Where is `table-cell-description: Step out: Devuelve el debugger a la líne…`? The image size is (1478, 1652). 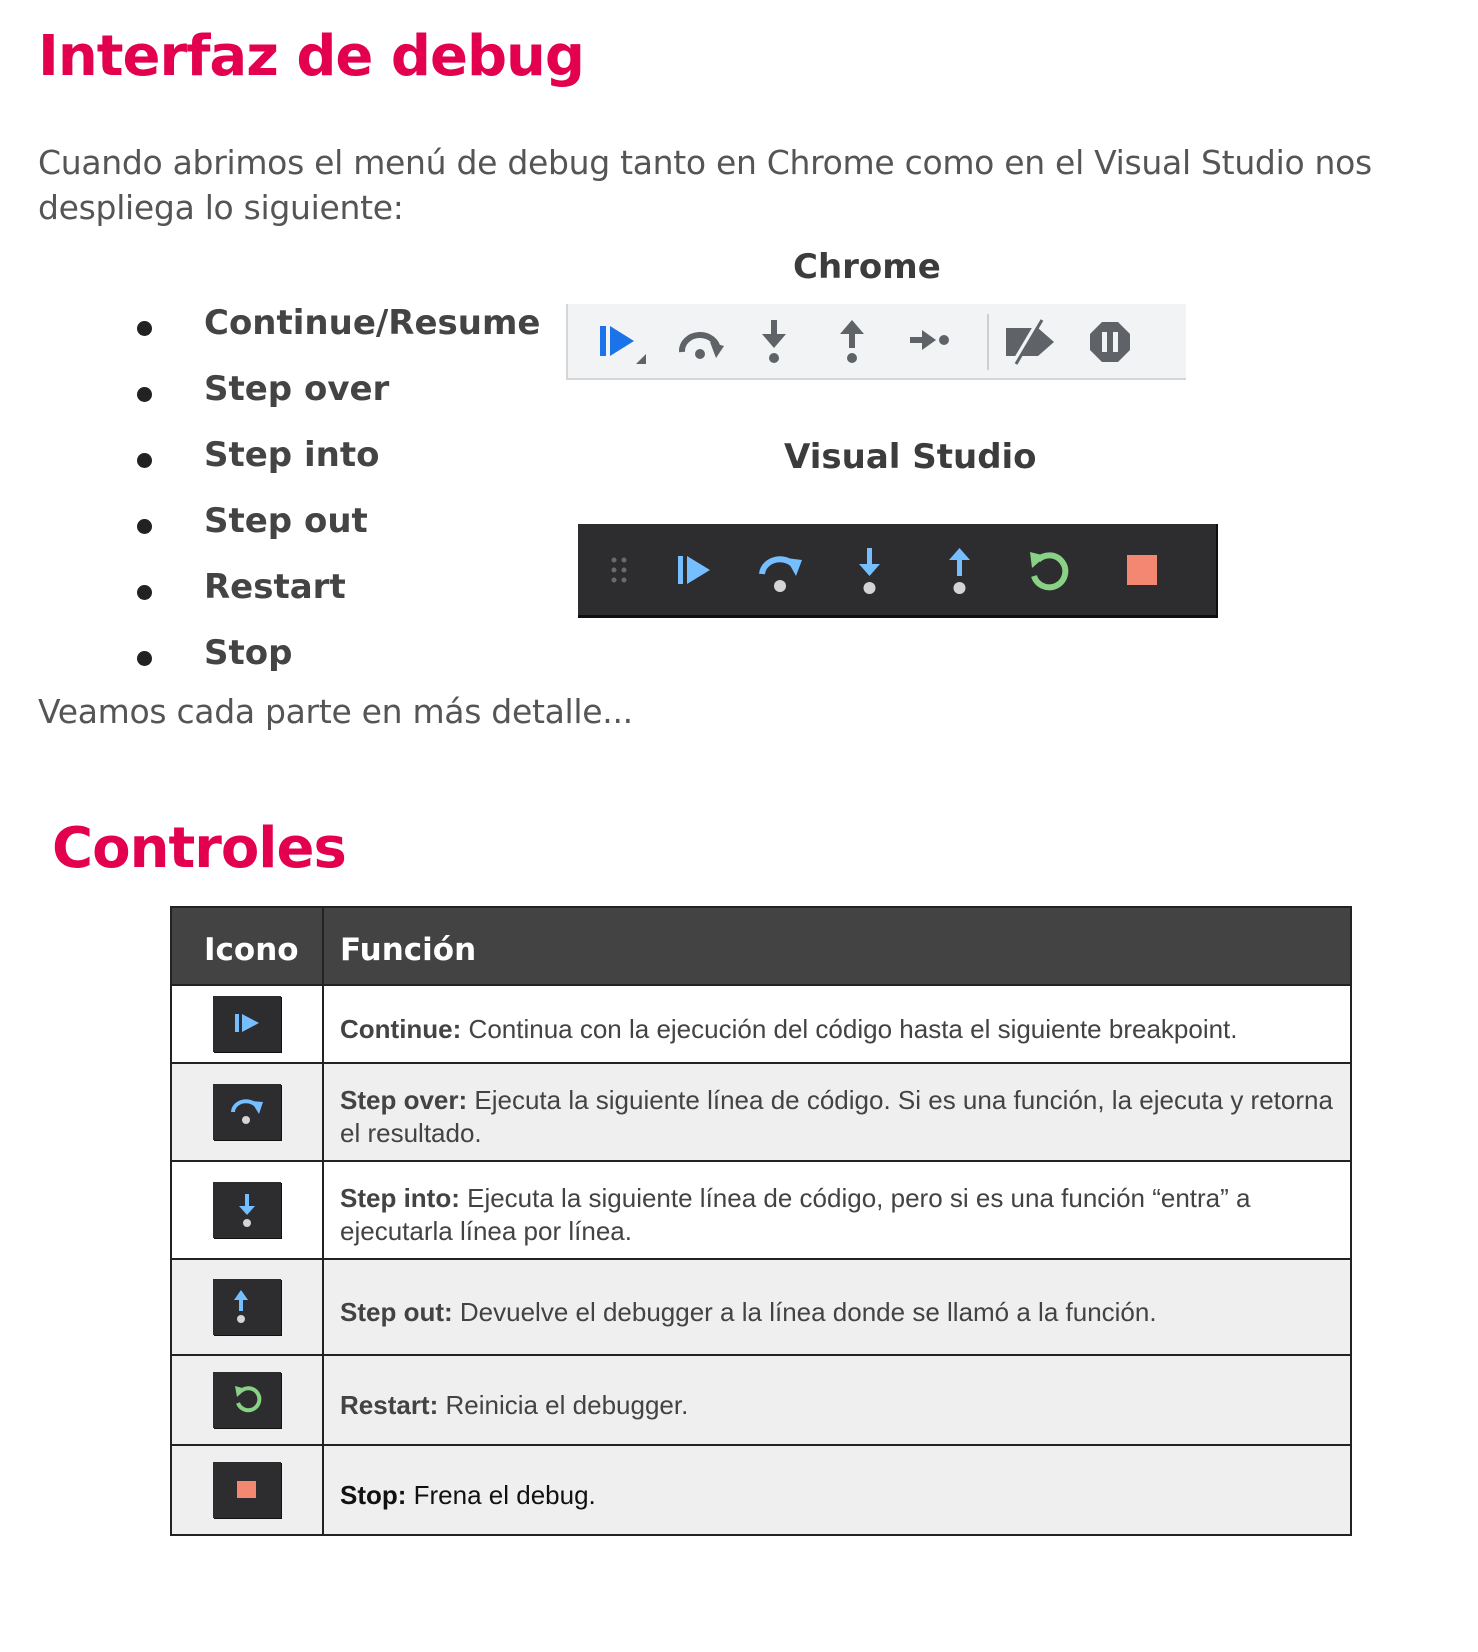 table-cell-description: Step out: Devuelve el debugger a la líne… is located at coordinates (837, 1307).